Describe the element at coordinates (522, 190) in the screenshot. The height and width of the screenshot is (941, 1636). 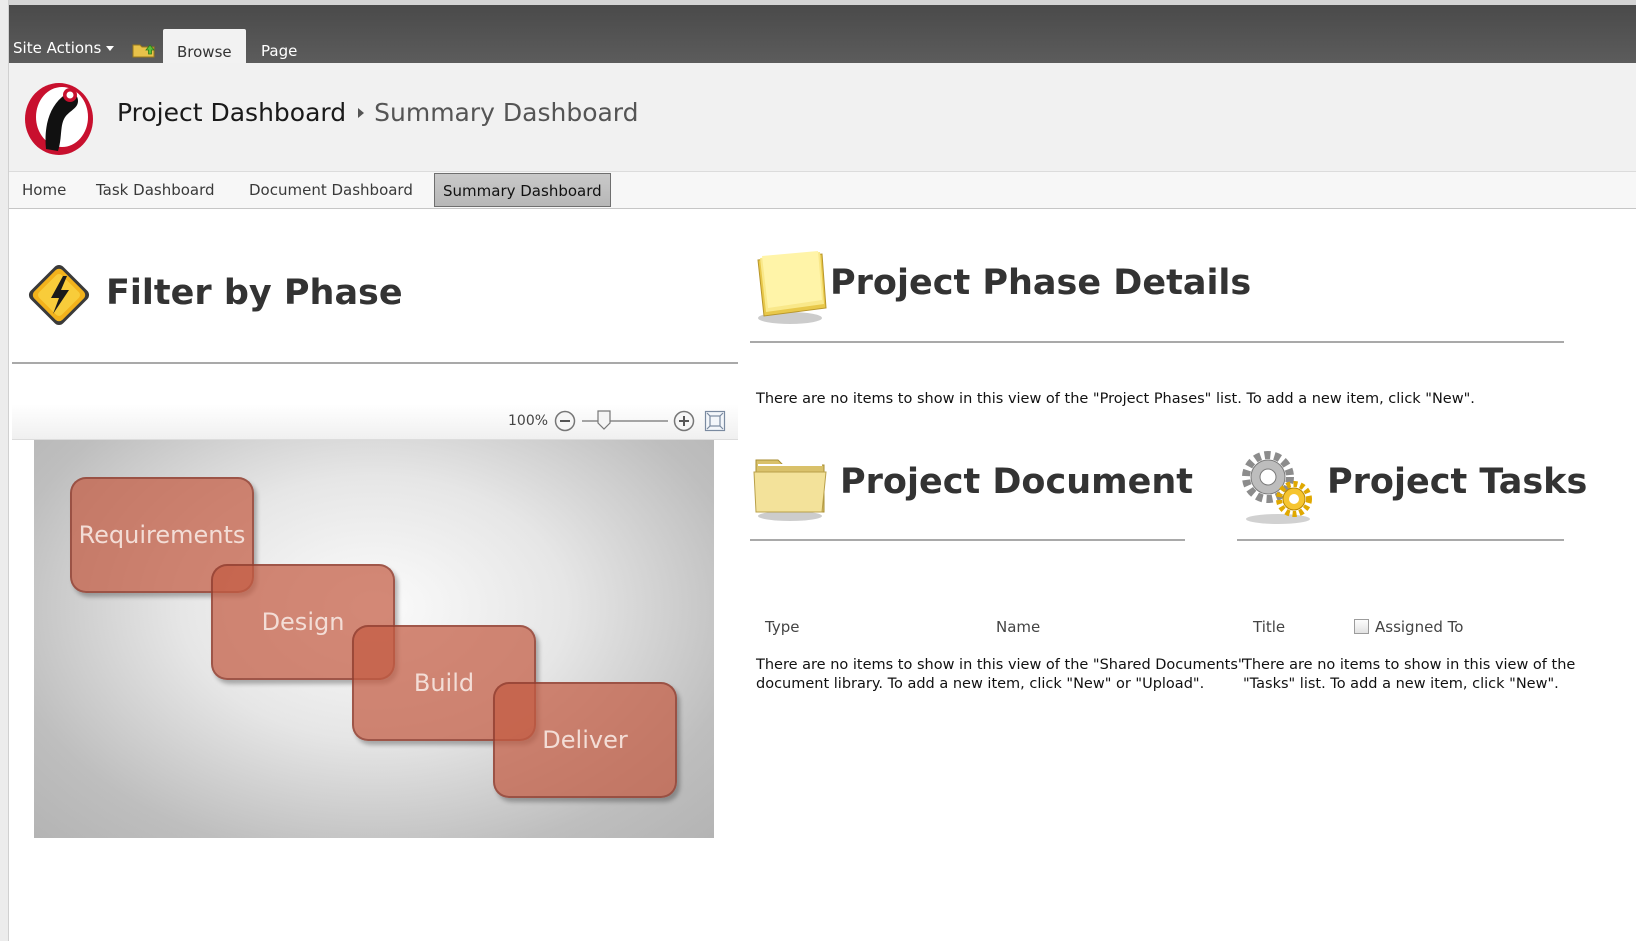
I see `nav-item-summary-dashboard: Summary Dashboard` at that location.